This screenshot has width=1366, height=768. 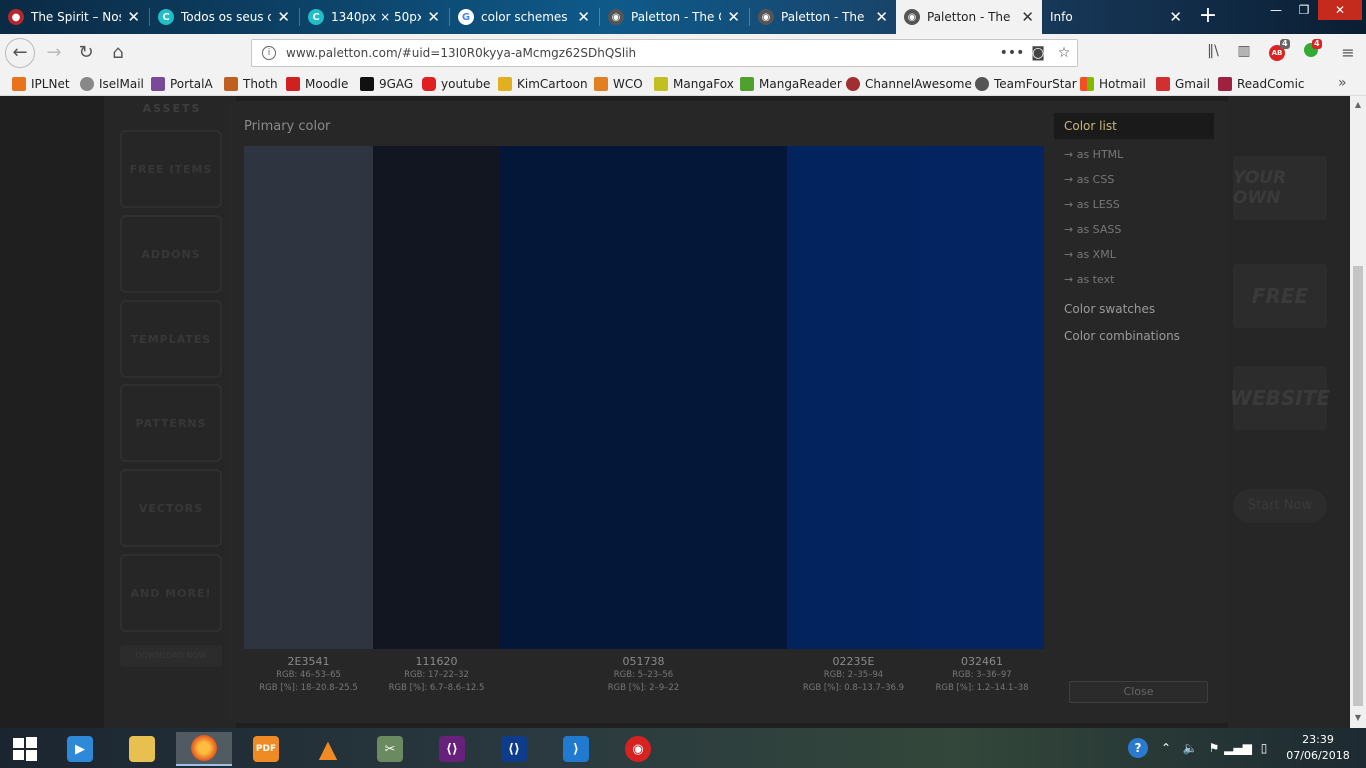 I want to click on restore-button: ❐, so click(x=1304, y=10).